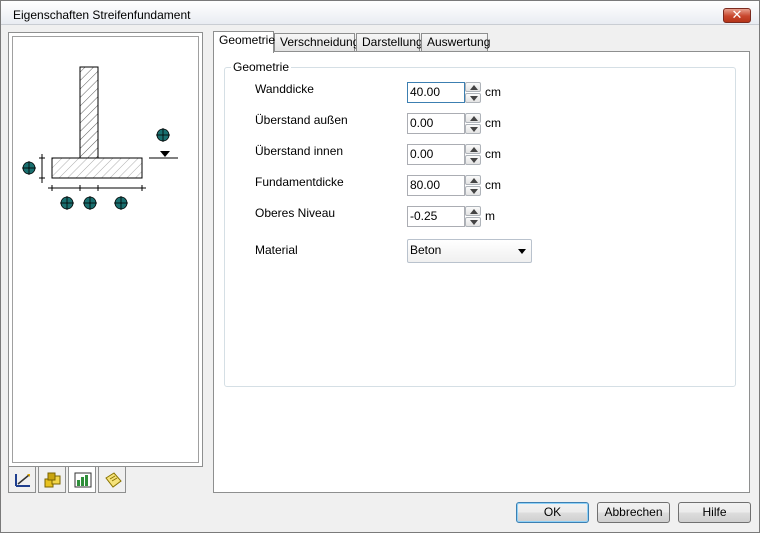  What do you see at coordinates (436, 216) in the screenshot?
I see `oberes-niveau-input: -0.25` at bounding box center [436, 216].